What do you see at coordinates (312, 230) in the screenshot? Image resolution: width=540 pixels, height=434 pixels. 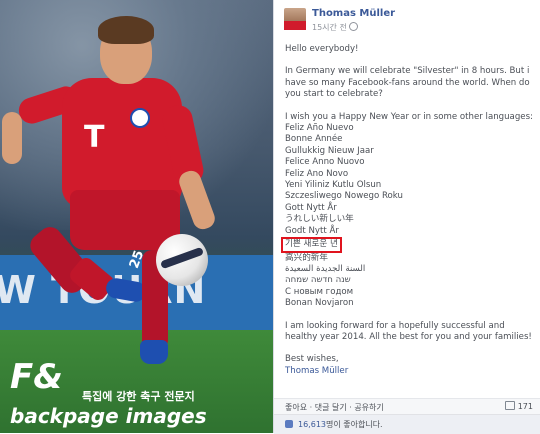 I see `greeting-line: Godt Nytt År` at bounding box center [312, 230].